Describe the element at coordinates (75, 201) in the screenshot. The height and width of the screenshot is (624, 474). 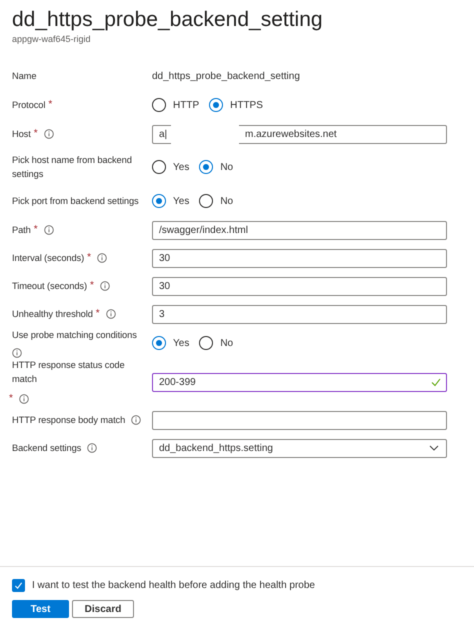
I see `field-label: Pick port from backend settings` at that location.